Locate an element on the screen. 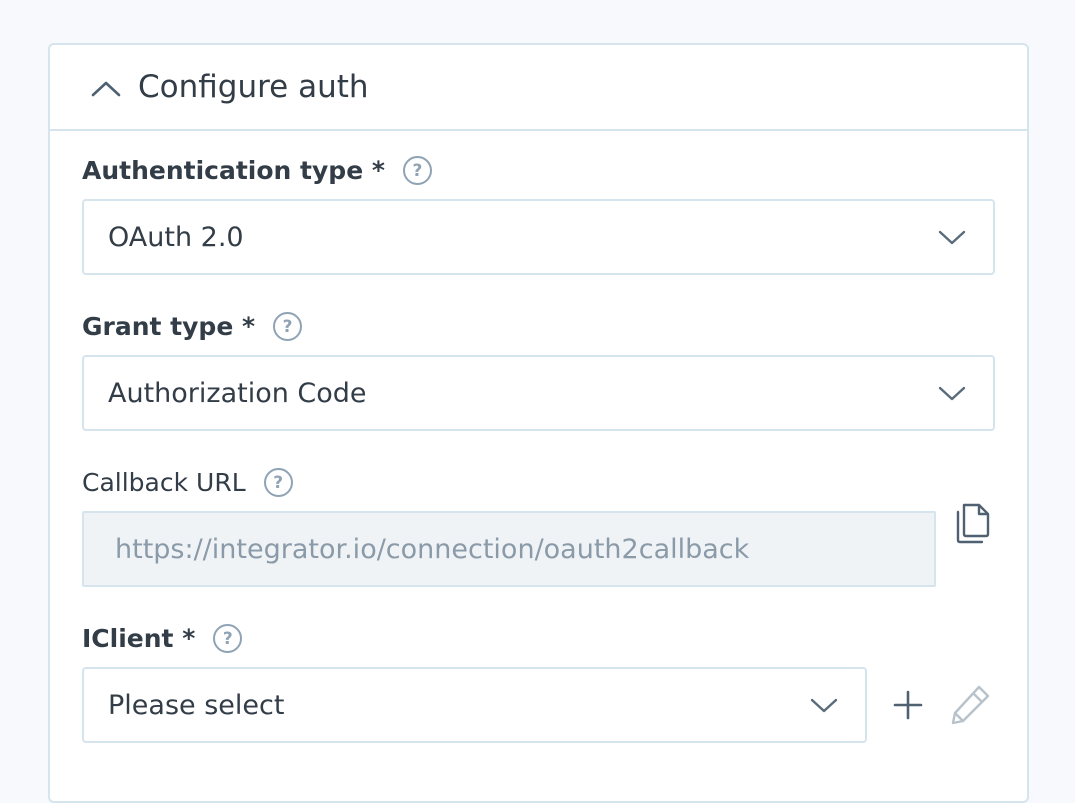 The height and width of the screenshot is (803, 1075). copy-button is located at coordinates (972, 522).